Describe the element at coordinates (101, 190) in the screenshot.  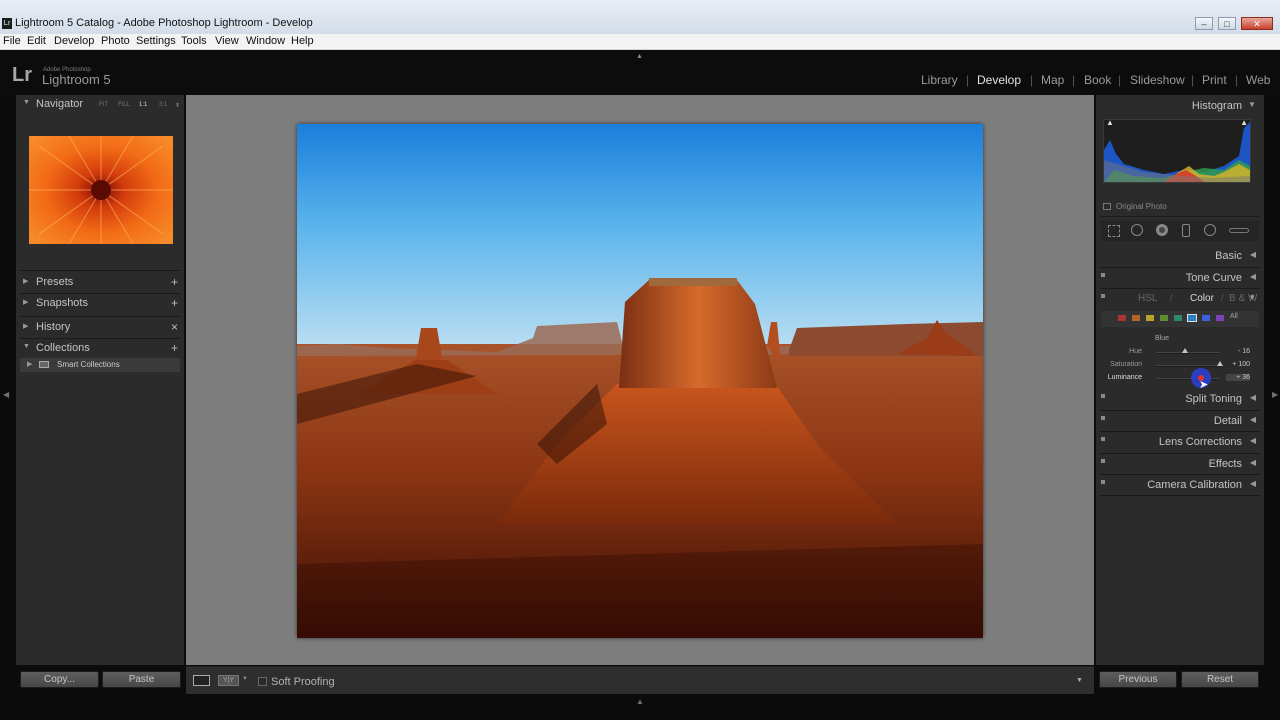
I see `navigator-preview` at that location.